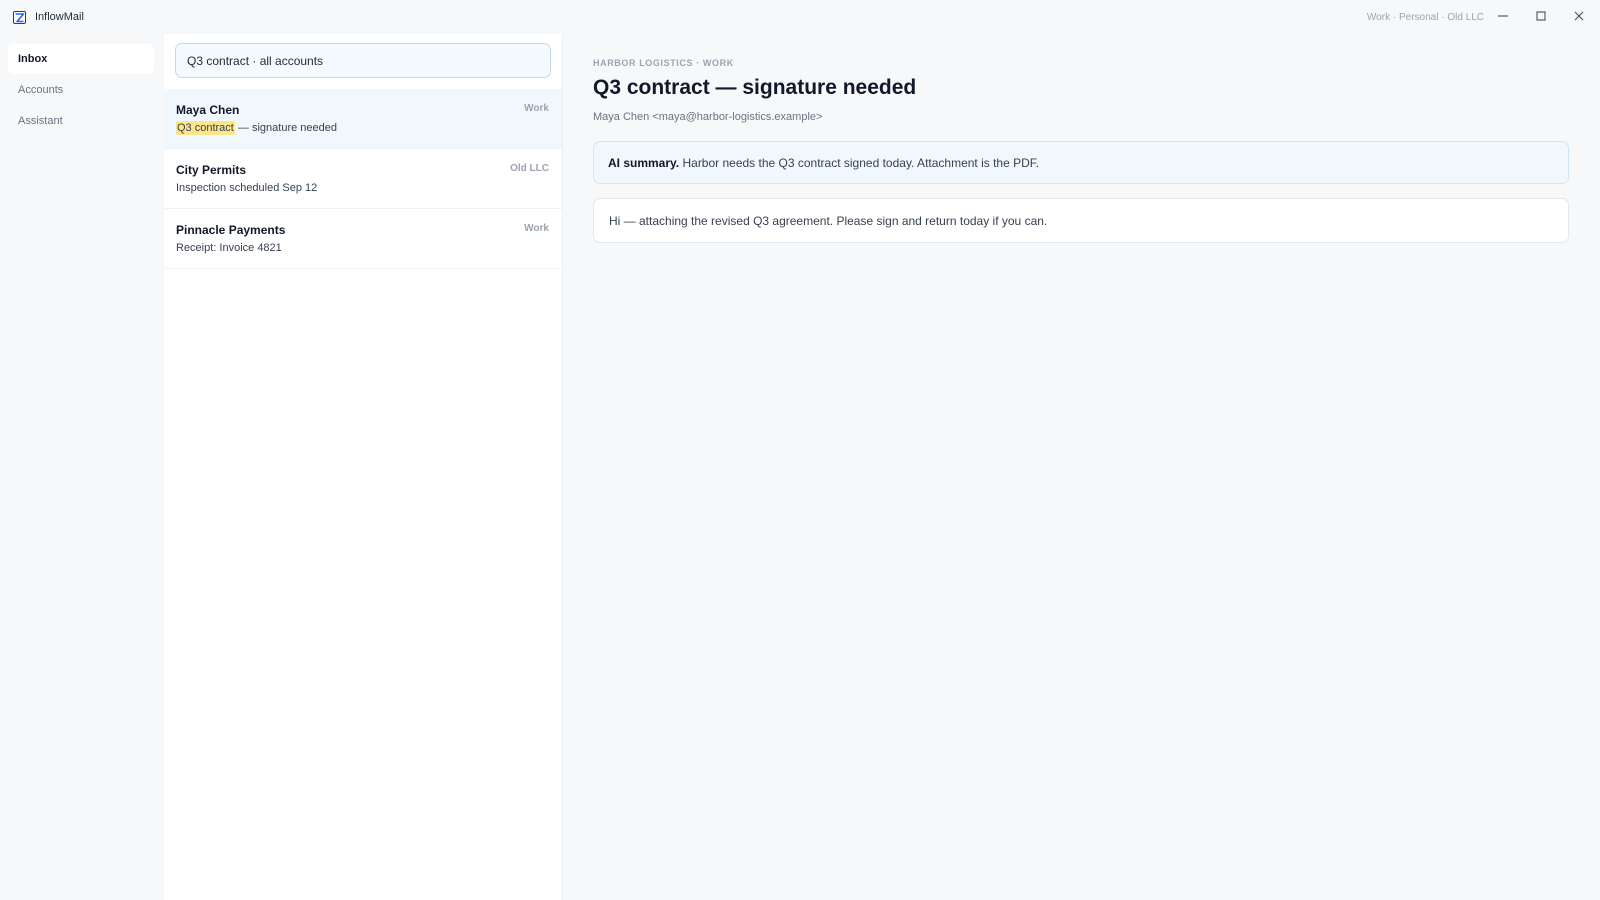 This screenshot has width=1600, height=900. I want to click on minimize-button, so click(1503, 17).